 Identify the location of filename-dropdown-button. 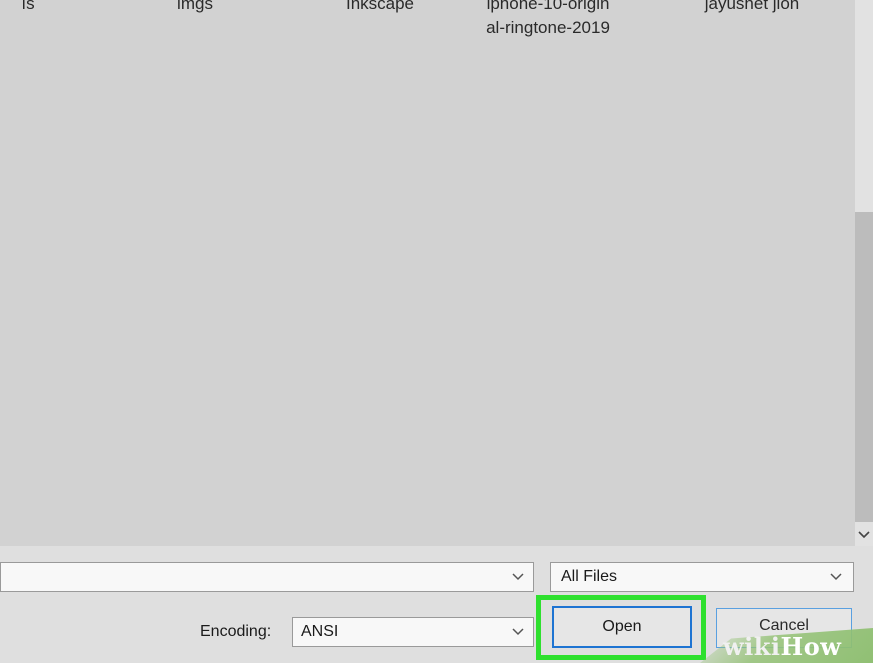
(518, 577).